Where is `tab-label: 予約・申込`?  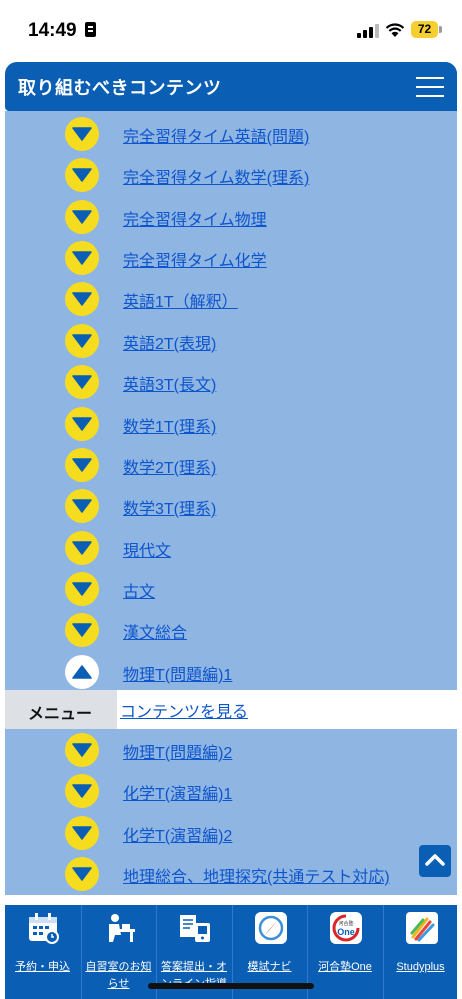
tab-label: 予約・申込 is located at coordinates (42, 967).